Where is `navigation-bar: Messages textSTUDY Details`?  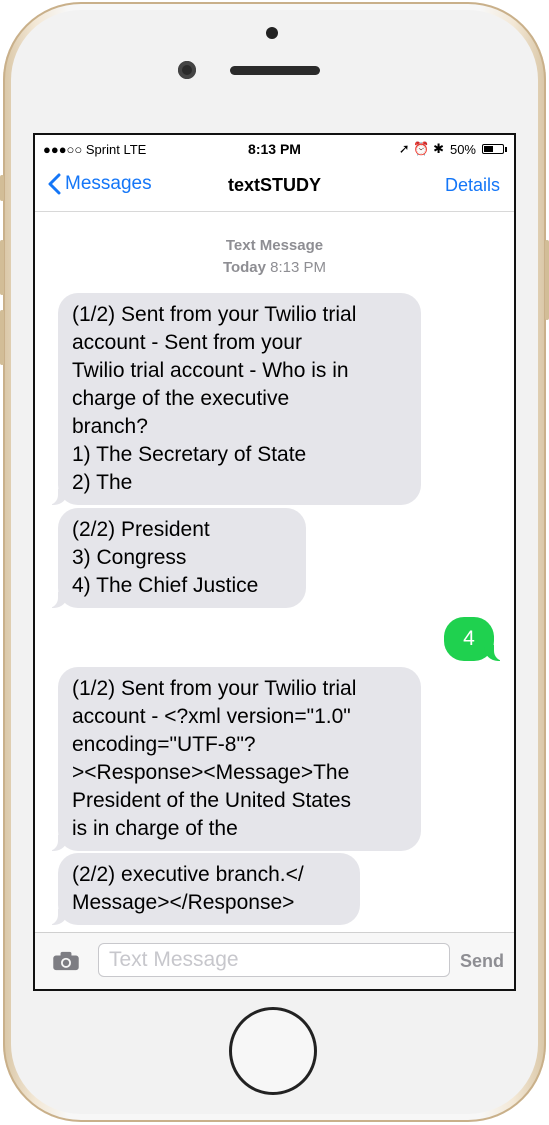 navigation-bar: Messages textSTUDY Details is located at coordinates (274, 187).